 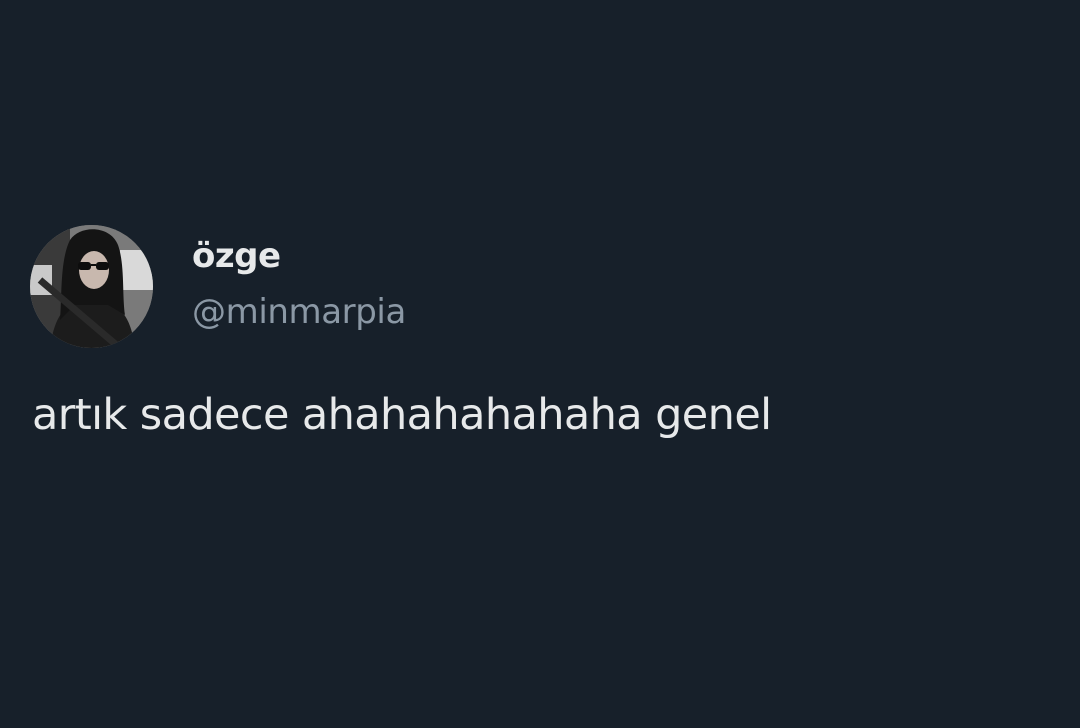 I want to click on tweet-text: artık sadece ahahahahahaha genel, so click(x=402, y=415).